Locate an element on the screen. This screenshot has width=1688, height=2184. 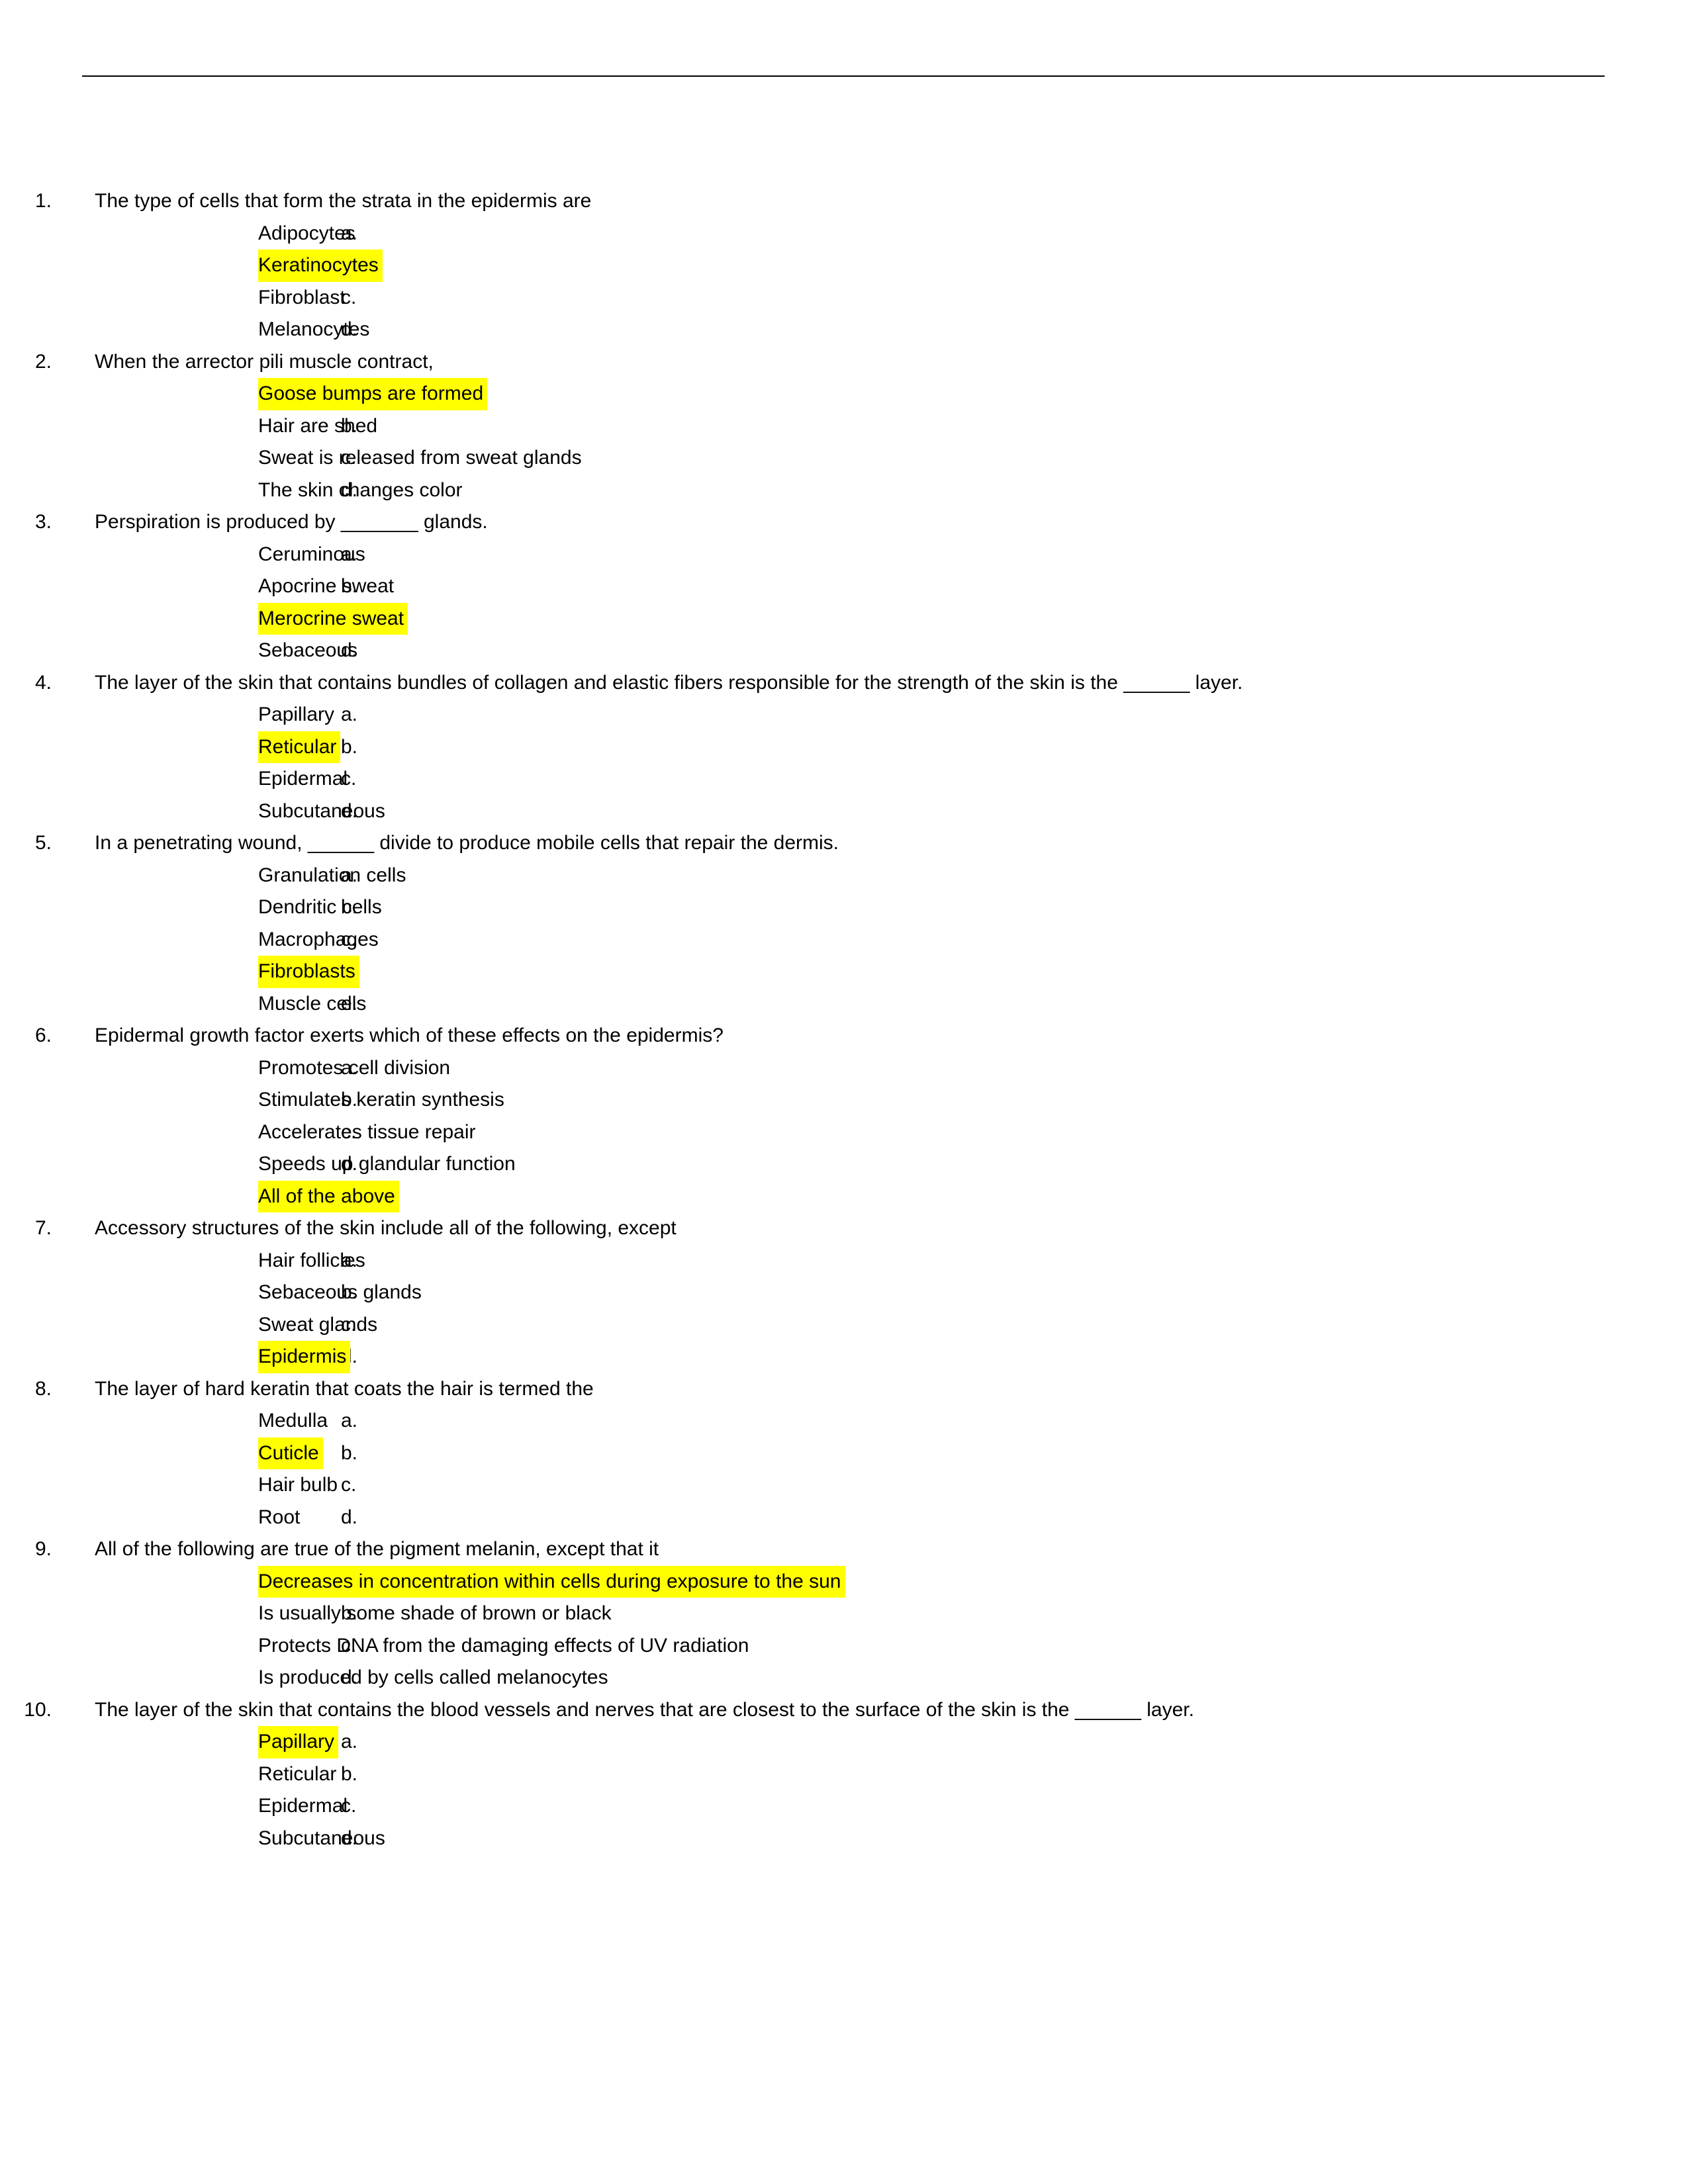
option-item: b. Cuticle is located at coordinates (844, 1453).